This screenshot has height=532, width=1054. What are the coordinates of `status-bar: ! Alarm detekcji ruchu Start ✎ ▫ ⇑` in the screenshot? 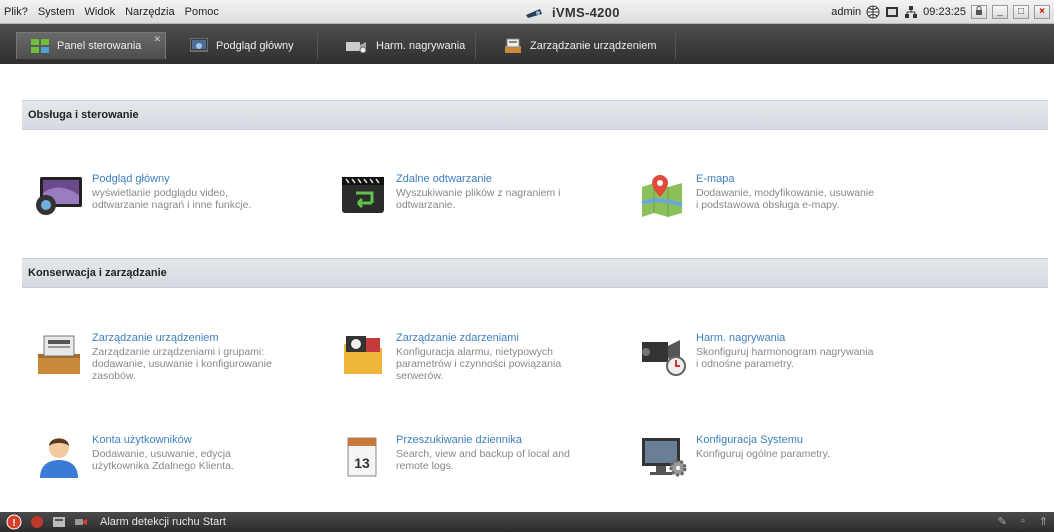 It's located at (527, 522).